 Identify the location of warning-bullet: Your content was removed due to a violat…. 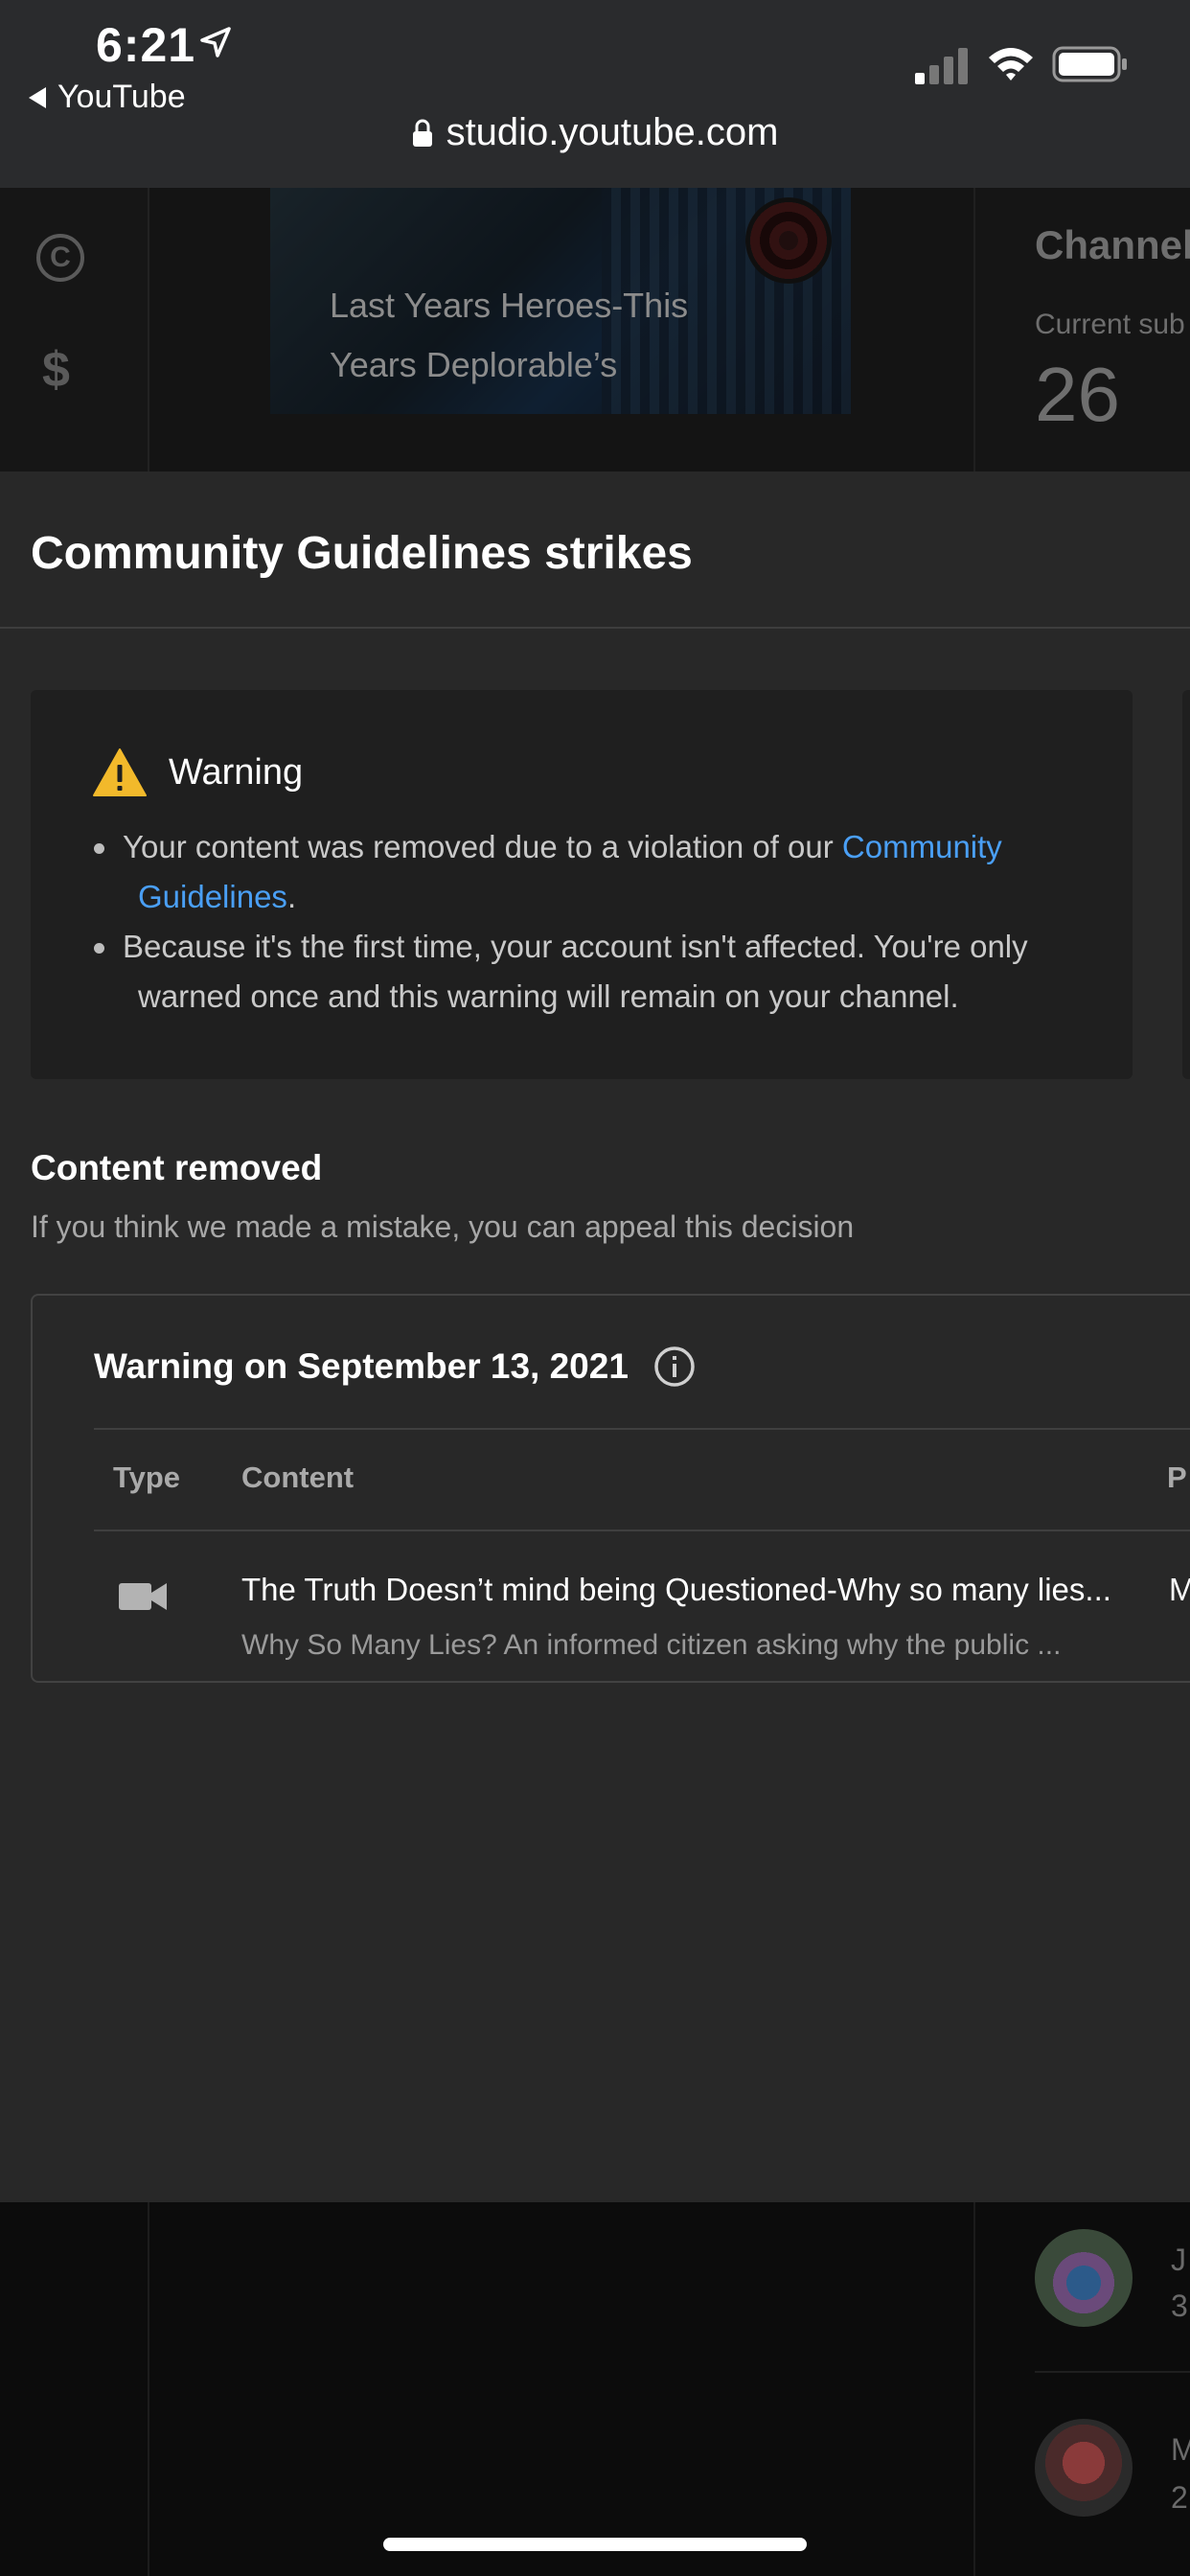
(598, 872).